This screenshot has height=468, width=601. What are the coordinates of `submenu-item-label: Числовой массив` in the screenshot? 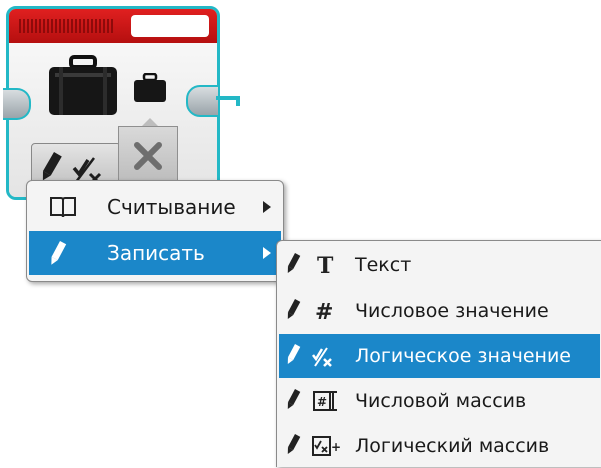 It's located at (441, 401).